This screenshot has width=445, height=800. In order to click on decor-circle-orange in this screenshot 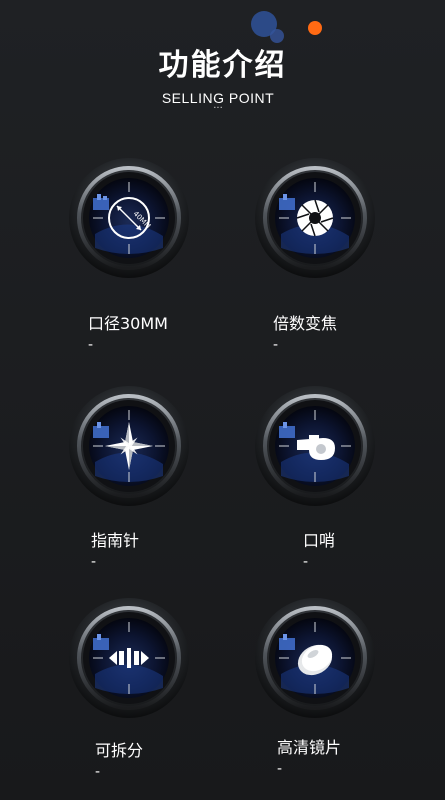, I will do `click(315, 28)`.